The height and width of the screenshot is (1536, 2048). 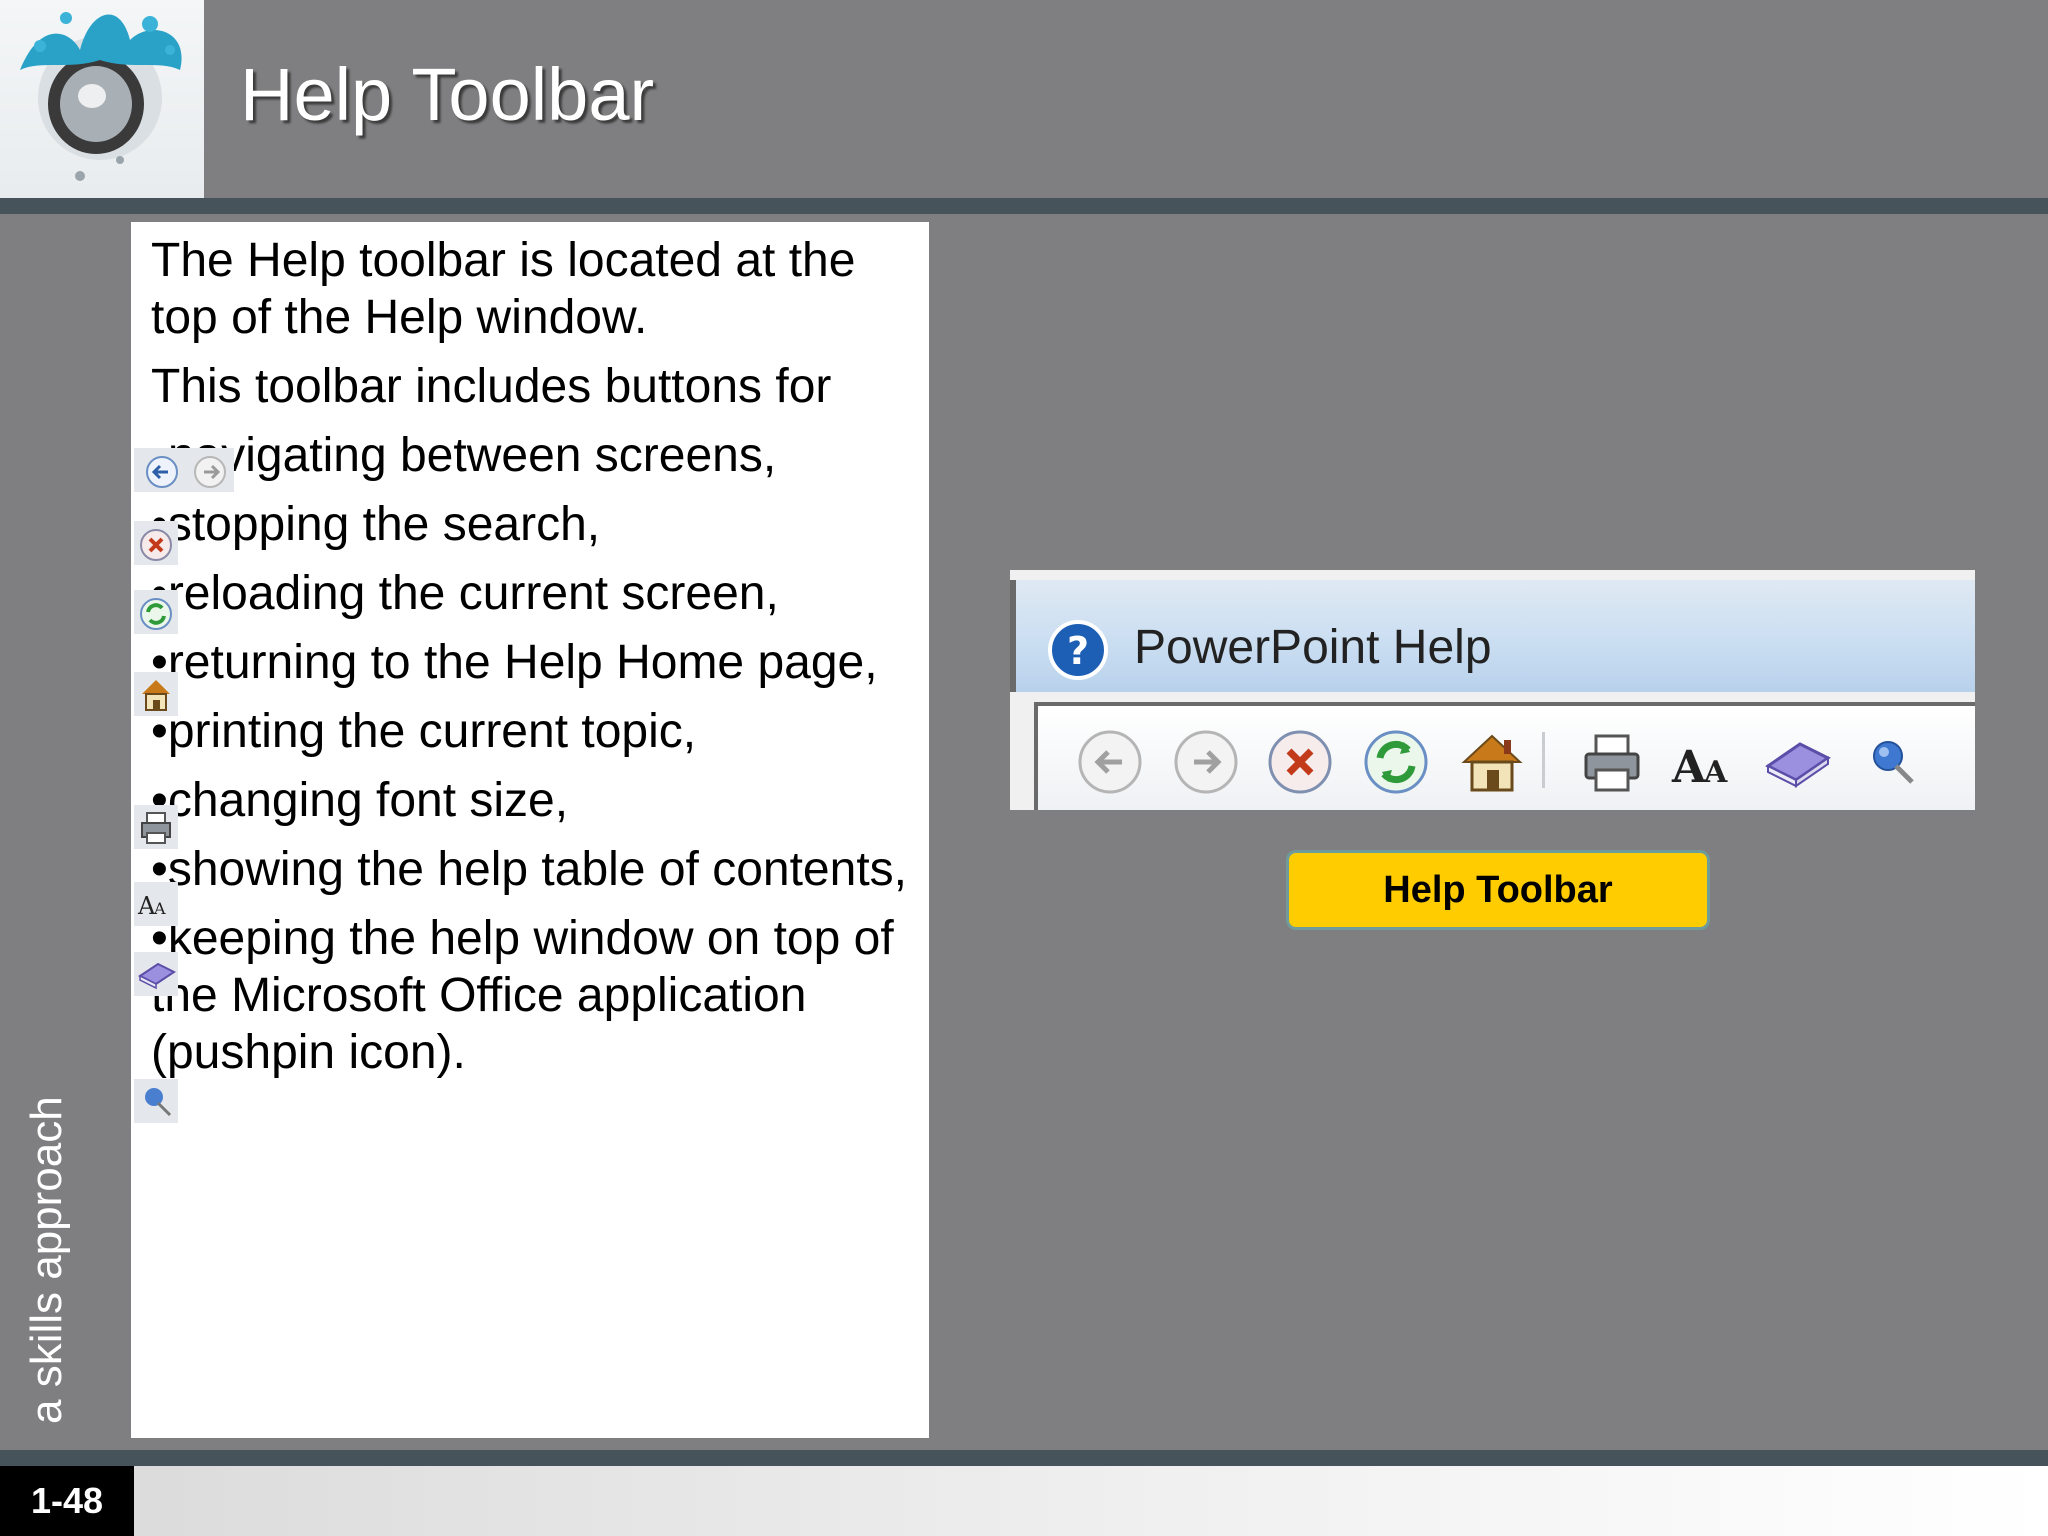 I want to click on bullet-home: •returning to the Help Home page,, so click(x=514, y=662).